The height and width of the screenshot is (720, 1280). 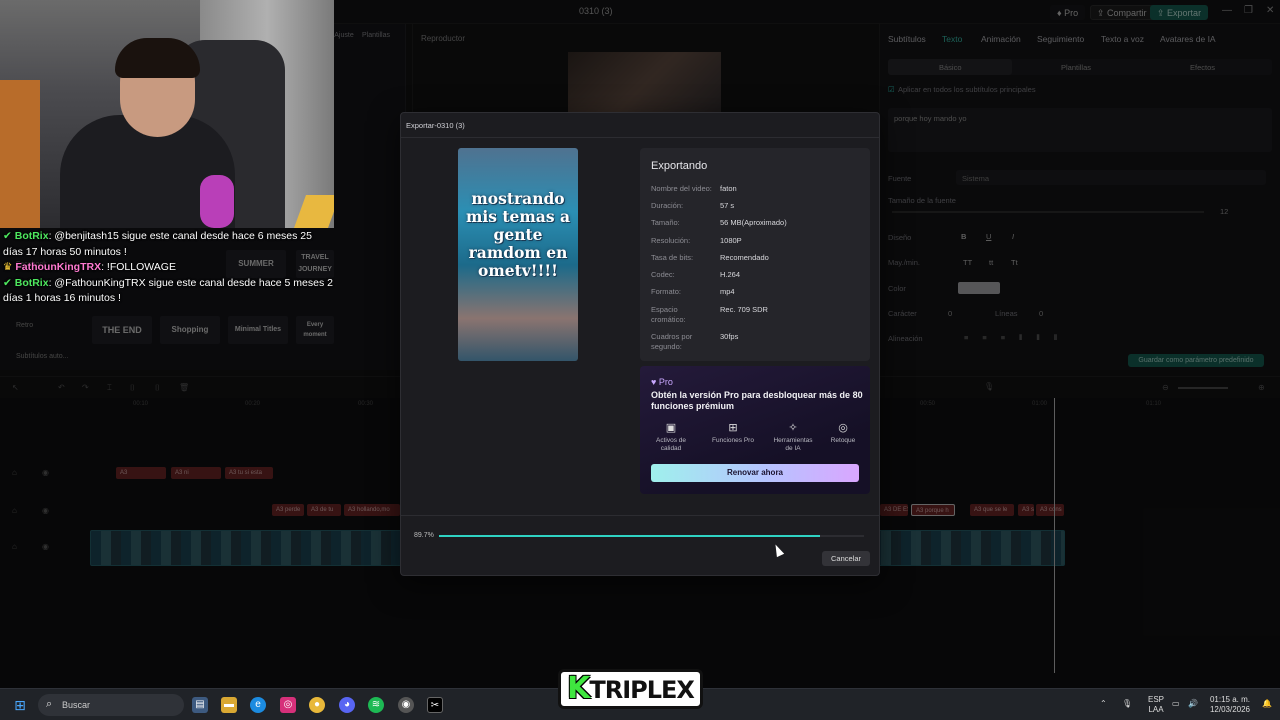 What do you see at coordinates (1193, 704) in the screenshot?
I see `volume-icon: 🔊` at bounding box center [1193, 704].